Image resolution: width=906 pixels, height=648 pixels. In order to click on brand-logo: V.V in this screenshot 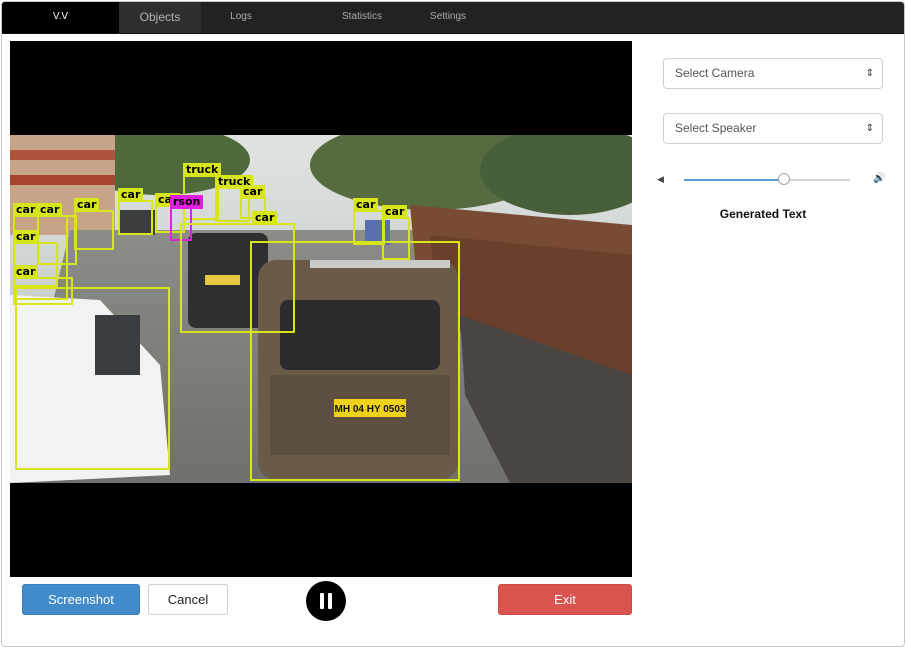, I will do `click(60, 17)`.